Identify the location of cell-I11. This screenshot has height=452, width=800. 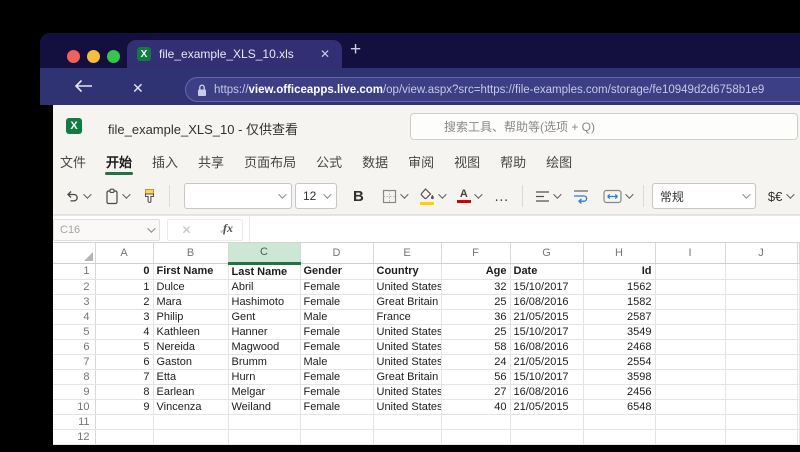
(690, 422).